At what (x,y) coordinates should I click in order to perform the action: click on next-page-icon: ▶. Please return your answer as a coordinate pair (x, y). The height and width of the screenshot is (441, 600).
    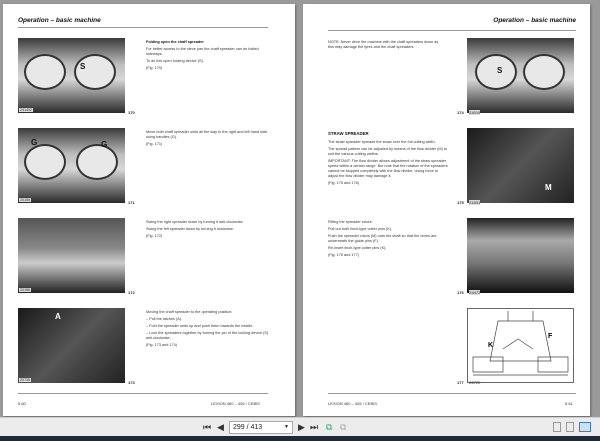
    Looking at the image, I should click on (301, 427).